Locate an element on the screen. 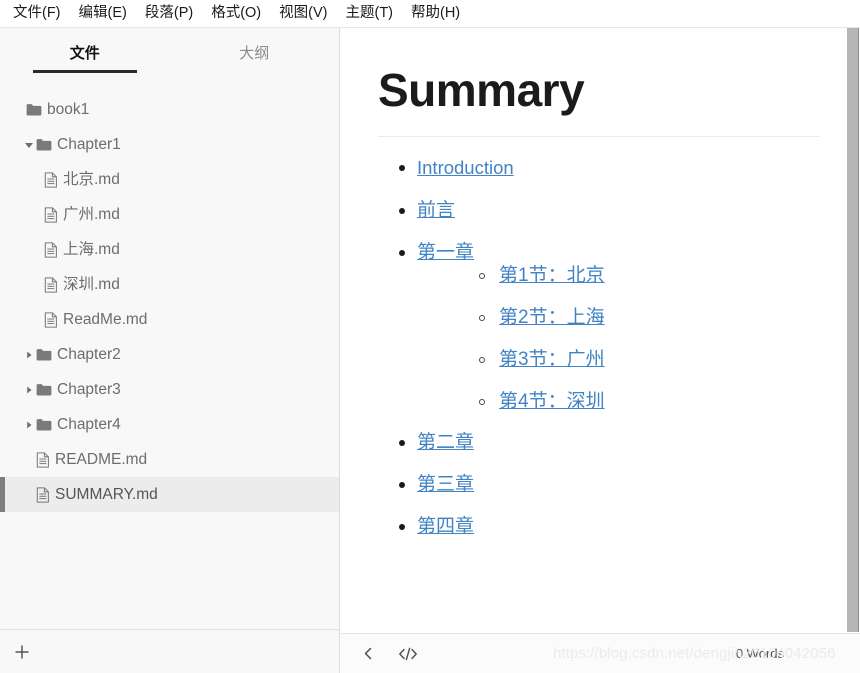 The height and width of the screenshot is (673, 860). menu-format: 格式(O) is located at coordinates (236, 13).